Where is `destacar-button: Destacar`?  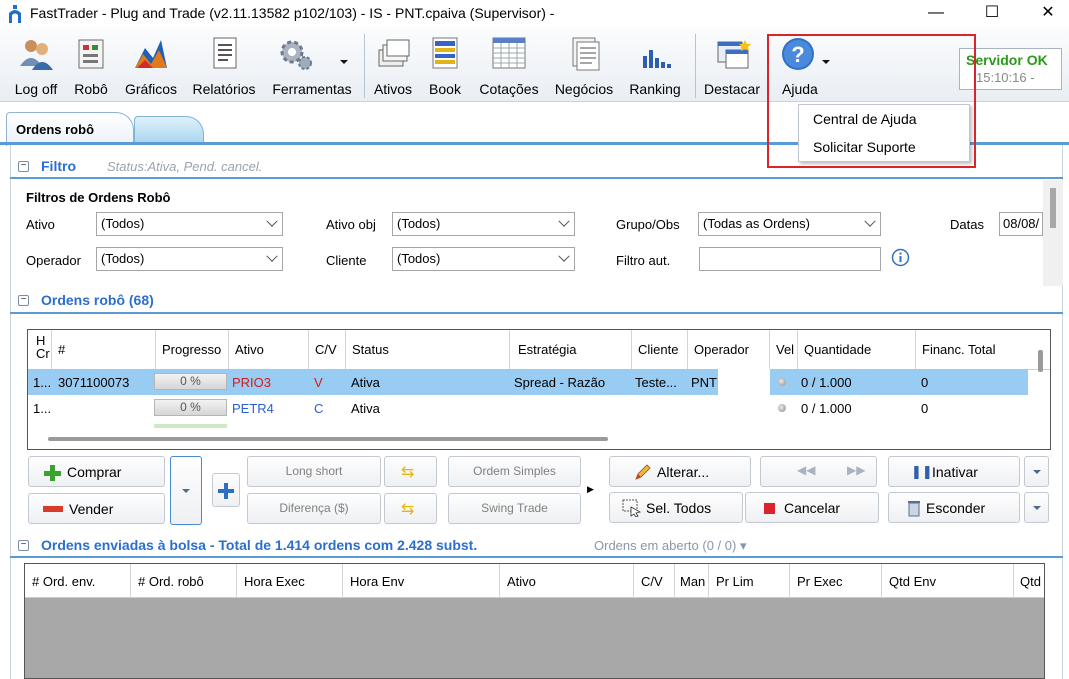 destacar-button: Destacar is located at coordinates (732, 68).